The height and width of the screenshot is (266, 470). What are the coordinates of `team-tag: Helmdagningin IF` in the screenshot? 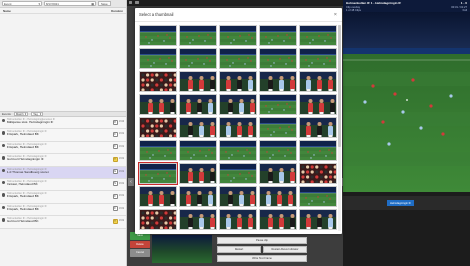 It's located at (401, 203).